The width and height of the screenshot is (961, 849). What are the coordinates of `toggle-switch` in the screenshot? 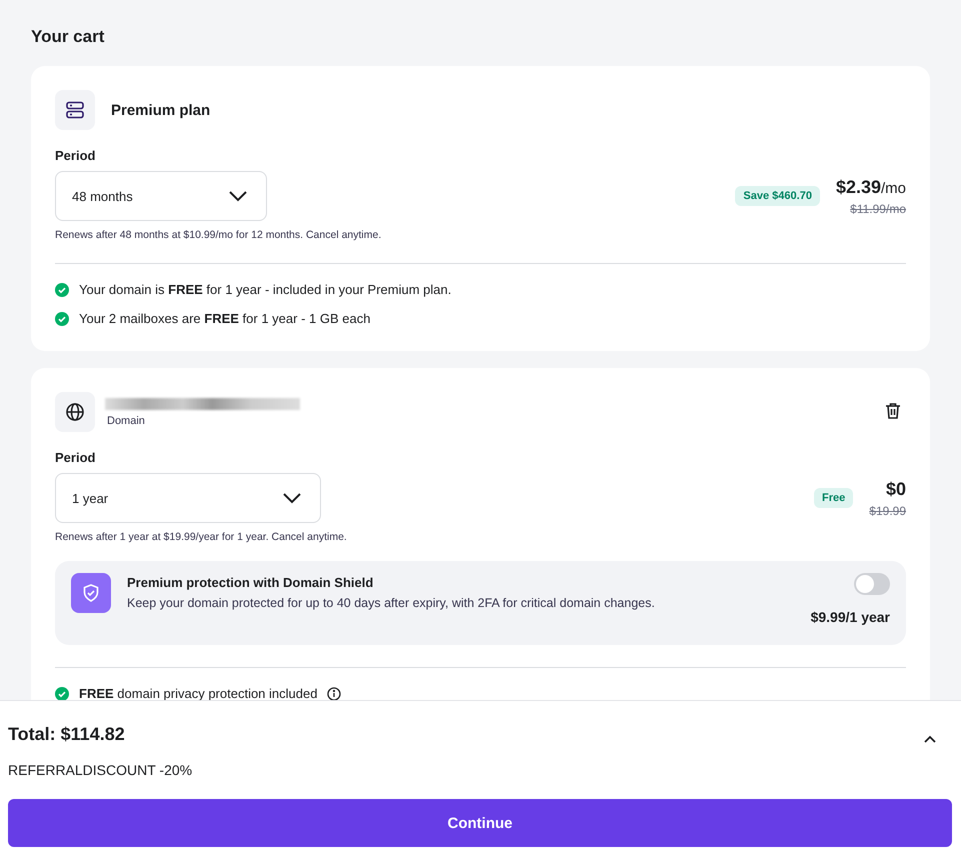 It's located at (872, 584).